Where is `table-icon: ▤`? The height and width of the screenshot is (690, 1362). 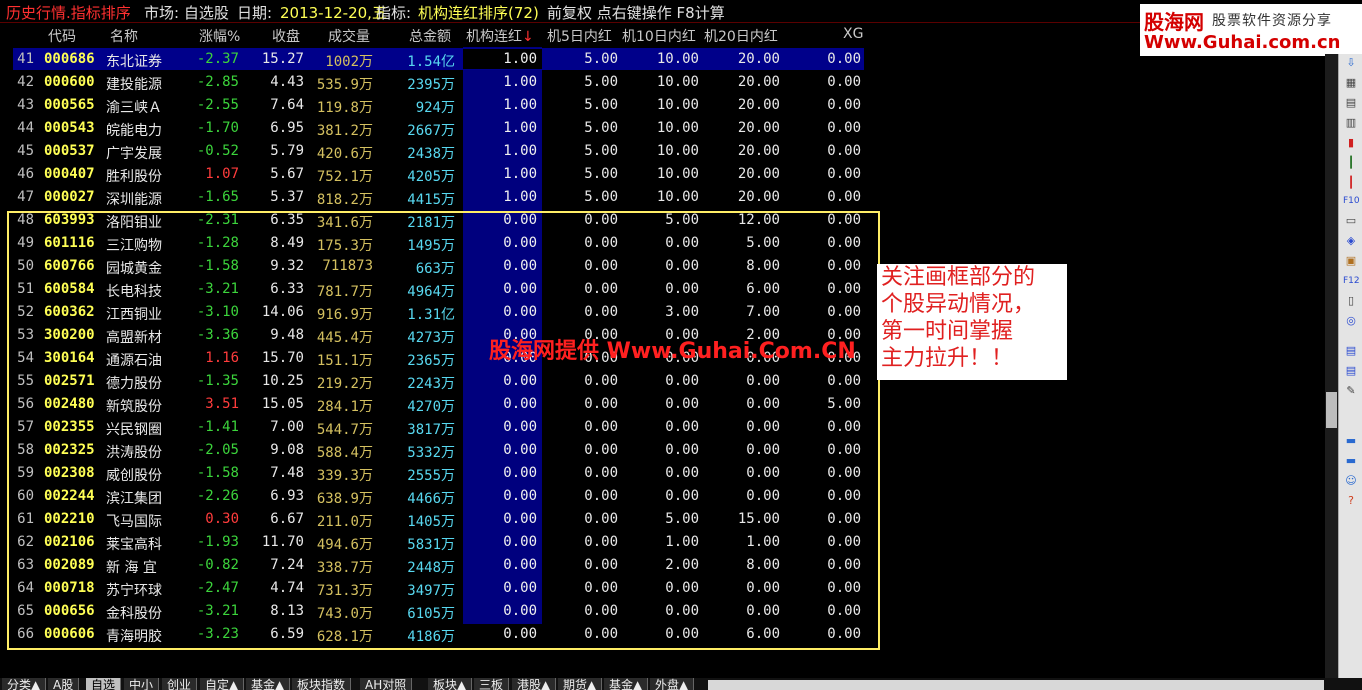 table-icon: ▤ is located at coordinates (1351, 103).